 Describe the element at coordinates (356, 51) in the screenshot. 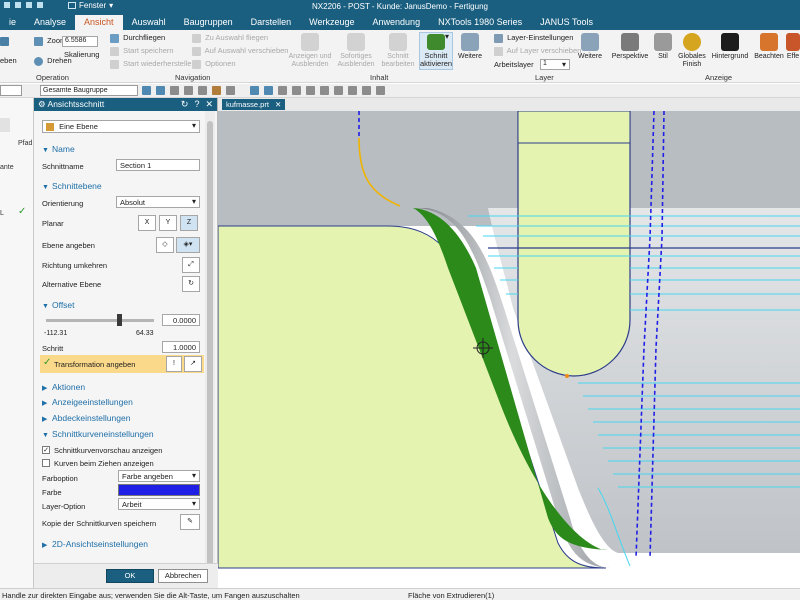

I see `sofortiges-ausblenden-button: Sofortiges Ausblenden` at that location.